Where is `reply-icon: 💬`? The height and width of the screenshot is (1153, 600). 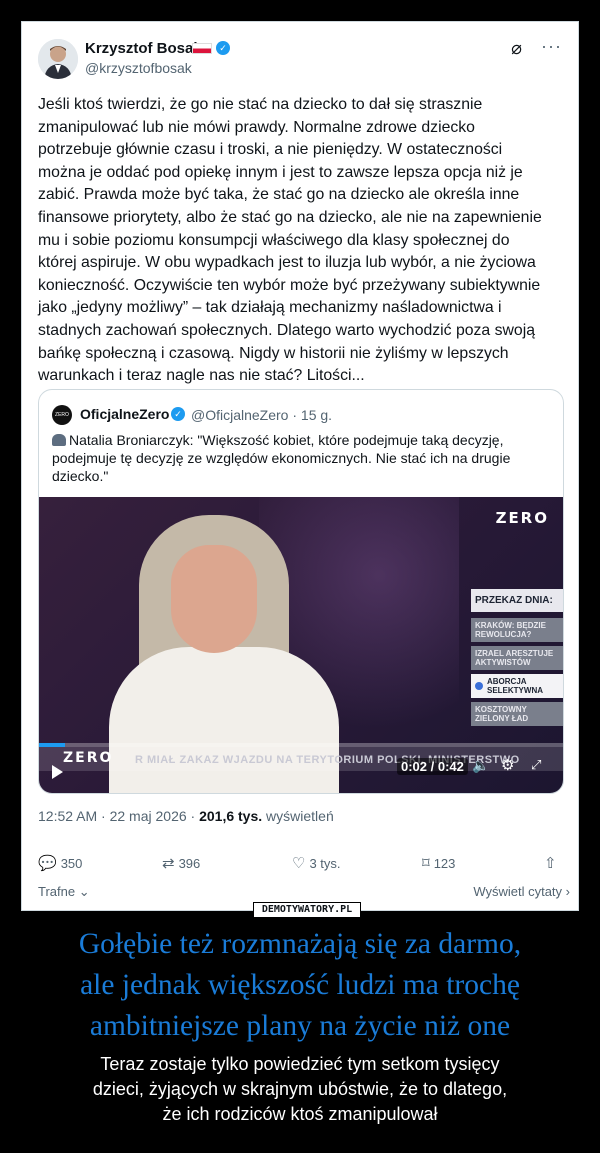
reply-icon: 💬 is located at coordinates (47, 863).